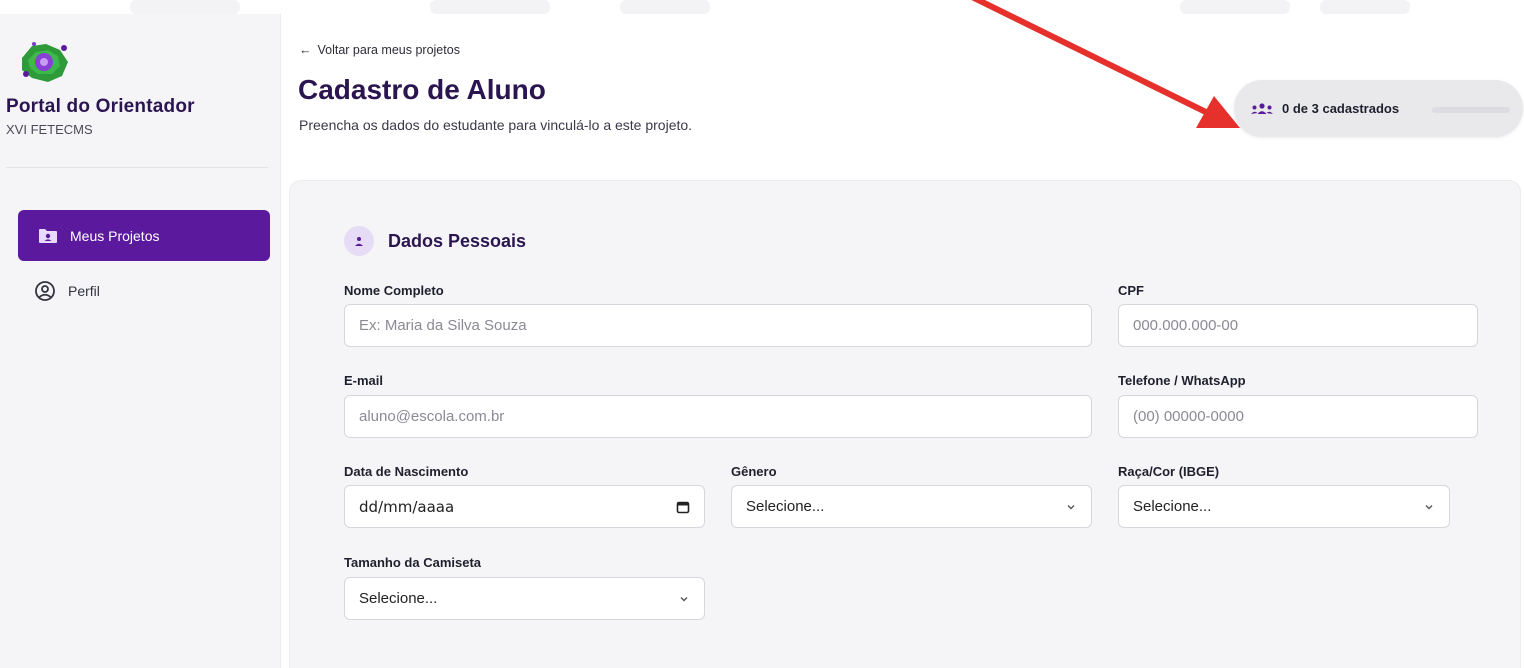  Describe the element at coordinates (305, 50) in the screenshot. I see `arrow-left-icon: ←` at that location.